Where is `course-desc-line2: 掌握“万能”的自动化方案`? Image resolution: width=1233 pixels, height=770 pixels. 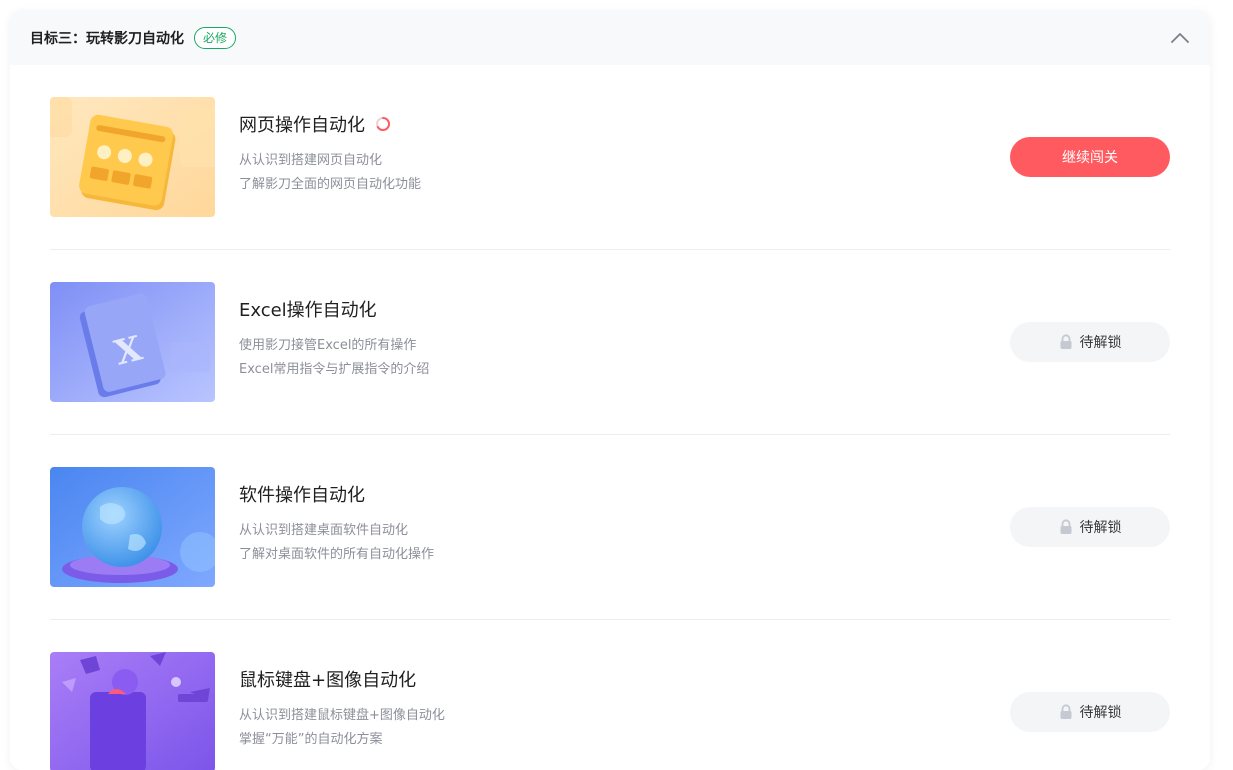 course-desc-line2: 掌握“万能”的自动化方案 is located at coordinates (311, 739).